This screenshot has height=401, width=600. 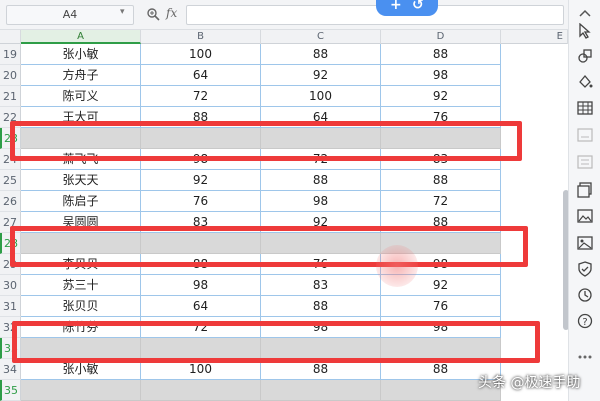 I want to click on table-row: 26 陈启子 76 98 72, so click(x=284, y=201).